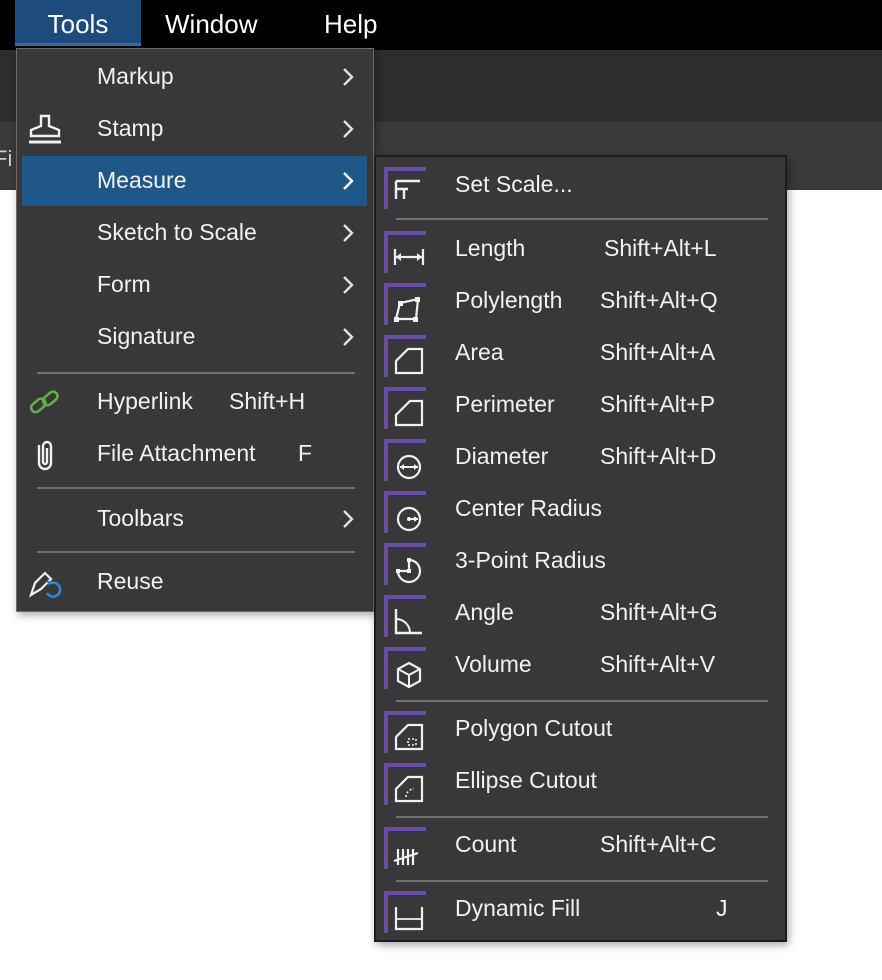 The height and width of the screenshot is (980, 882). Describe the element at coordinates (722, 908) in the screenshot. I see `submenu-item-shortcut: J` at that location.